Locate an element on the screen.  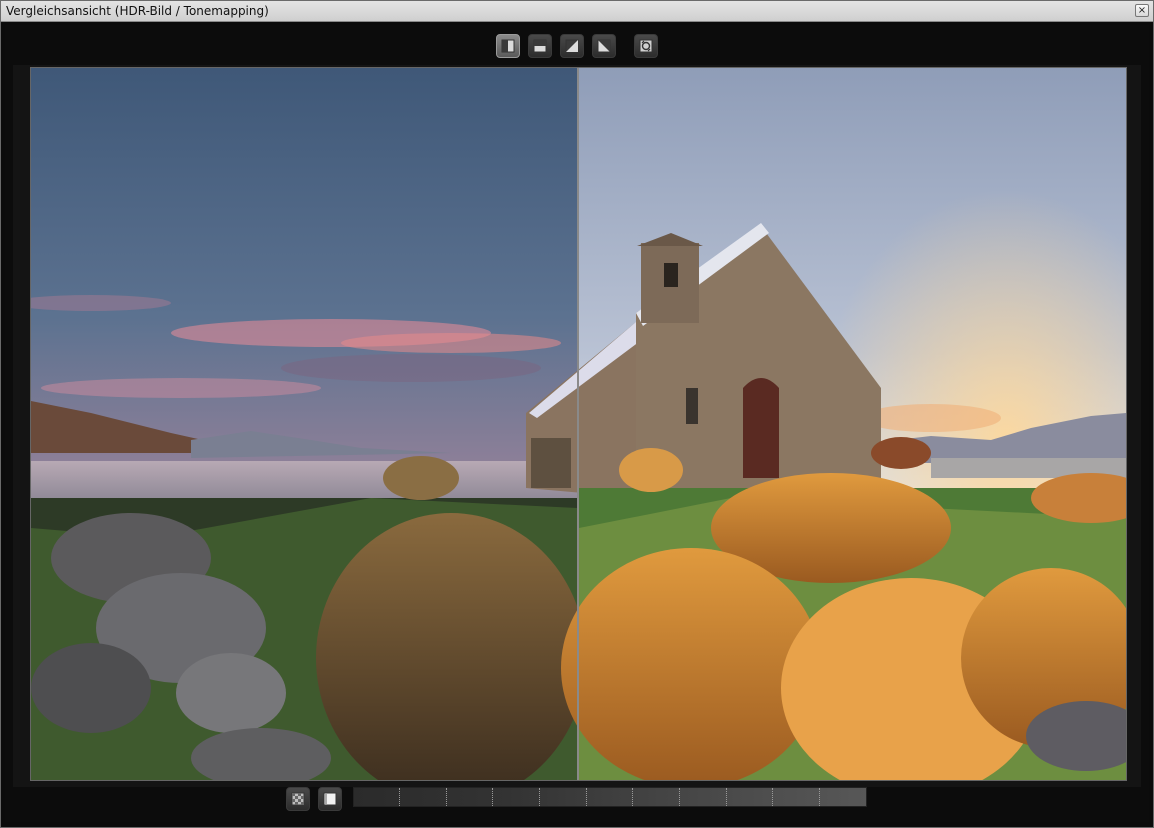
bottom-toolbar is located at coordinates (577, 804).